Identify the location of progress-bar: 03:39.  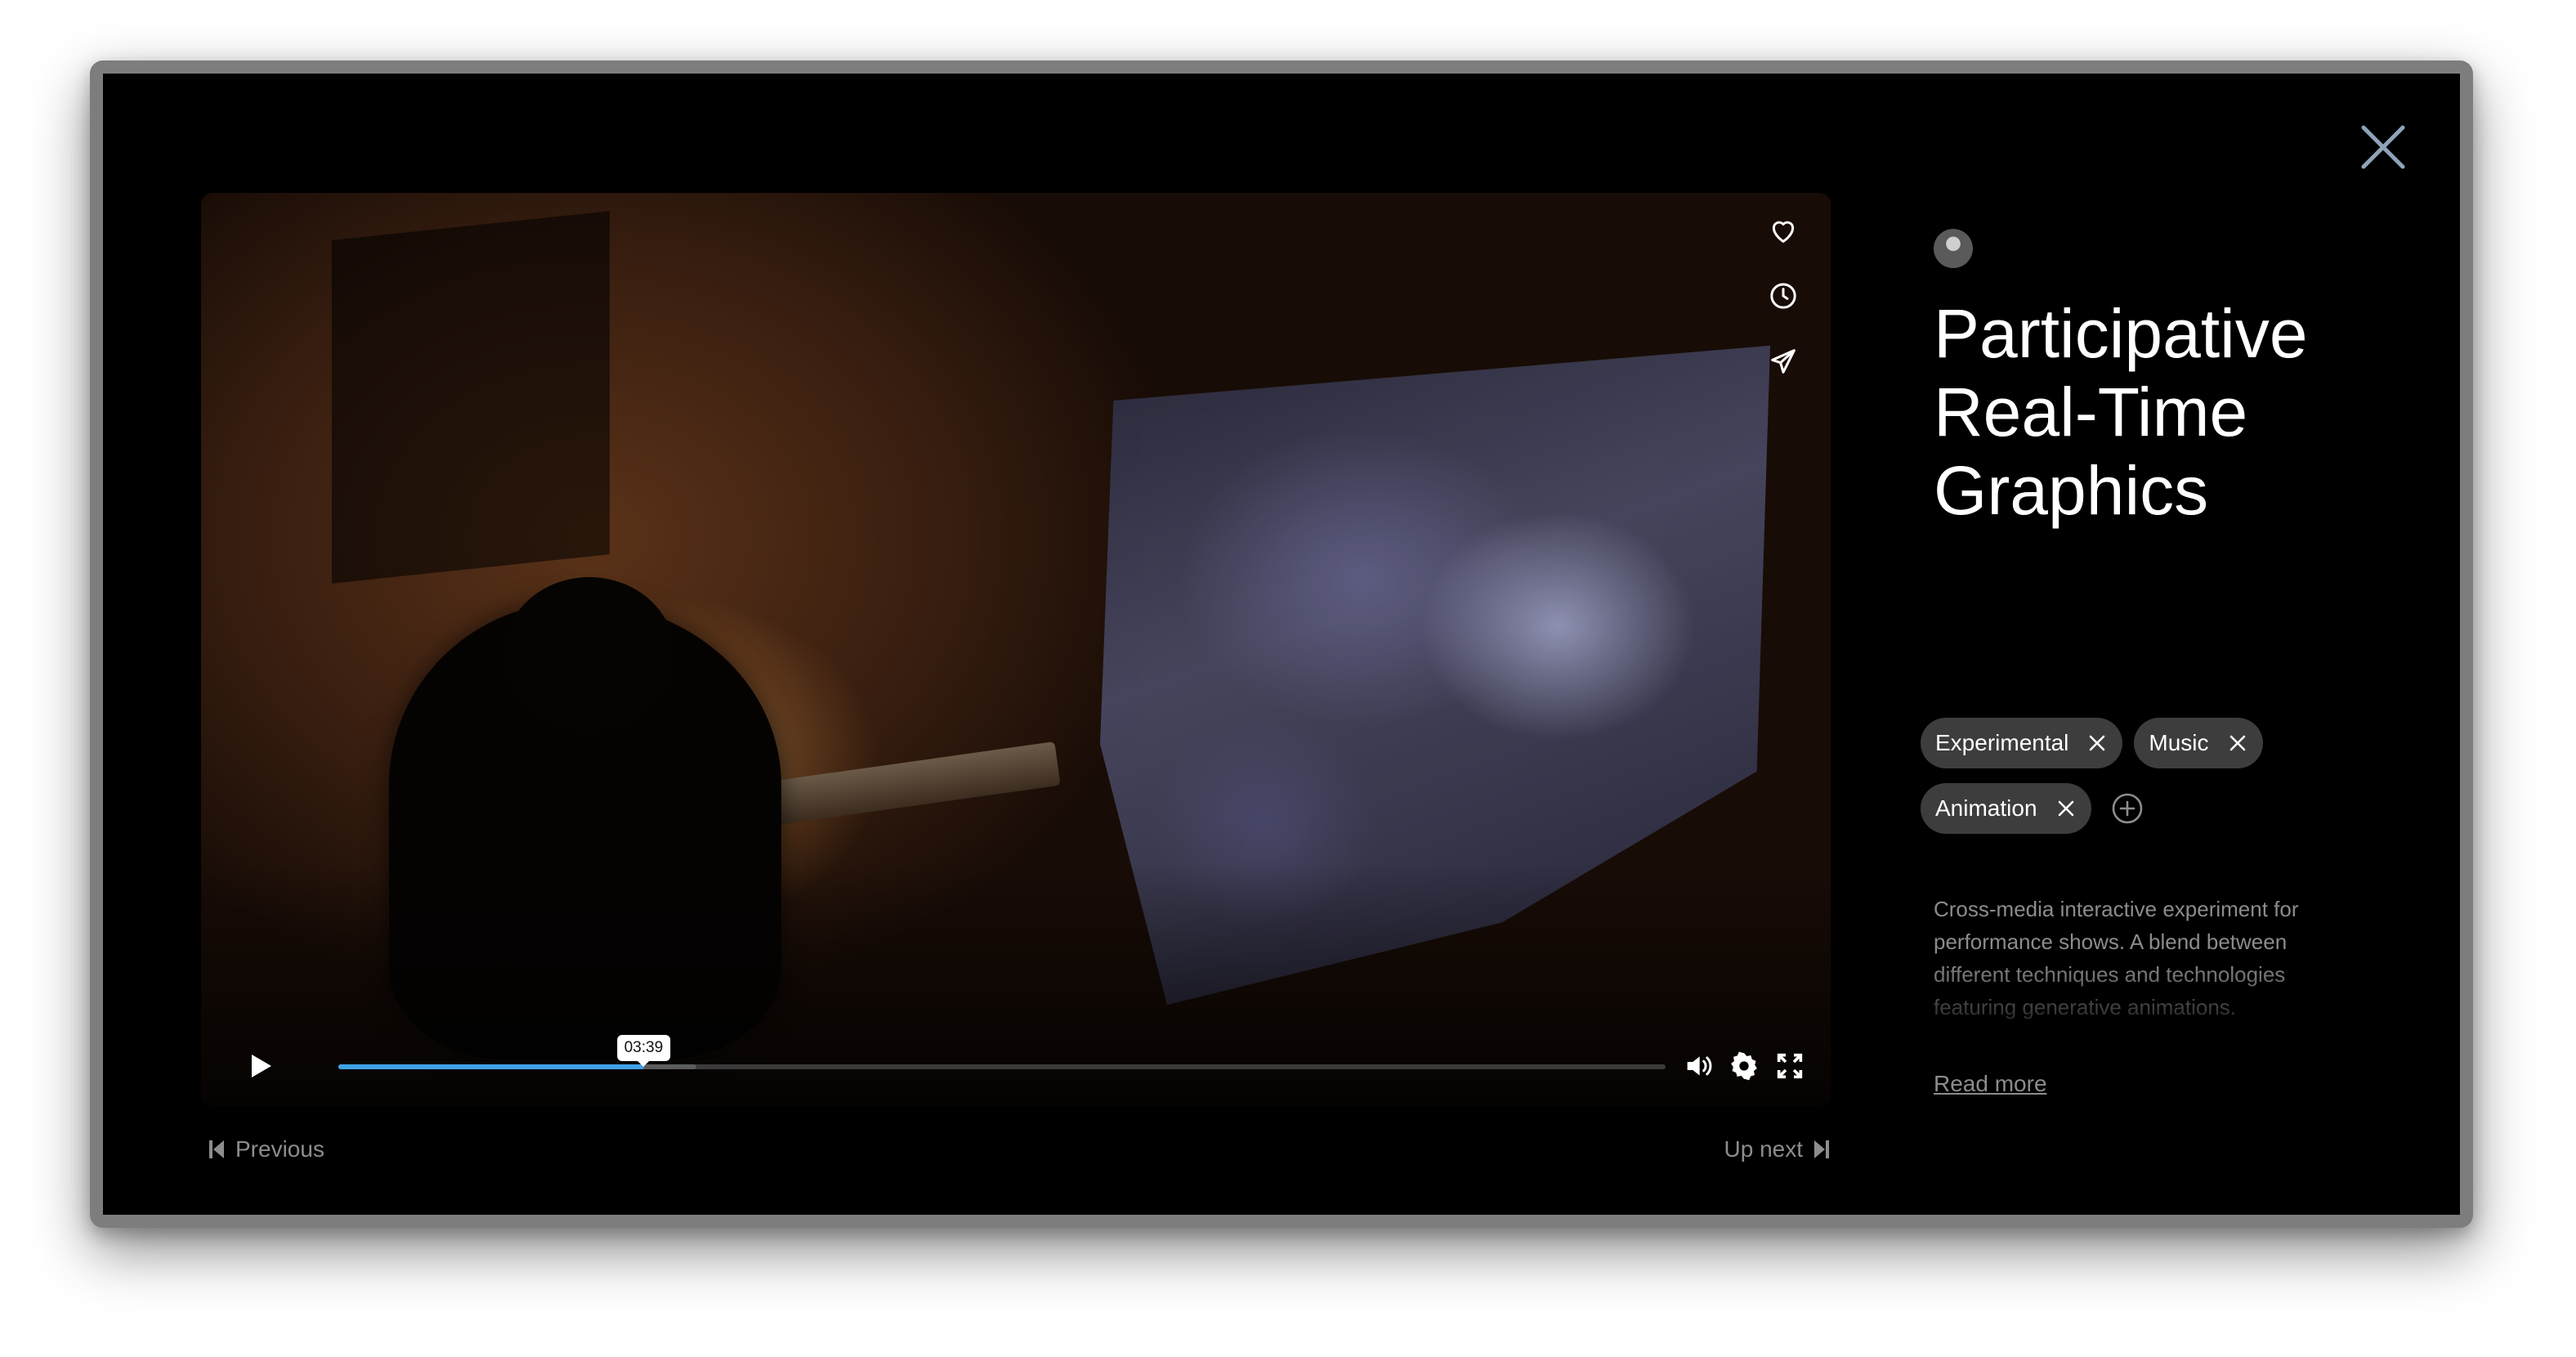
(1002, 1052).